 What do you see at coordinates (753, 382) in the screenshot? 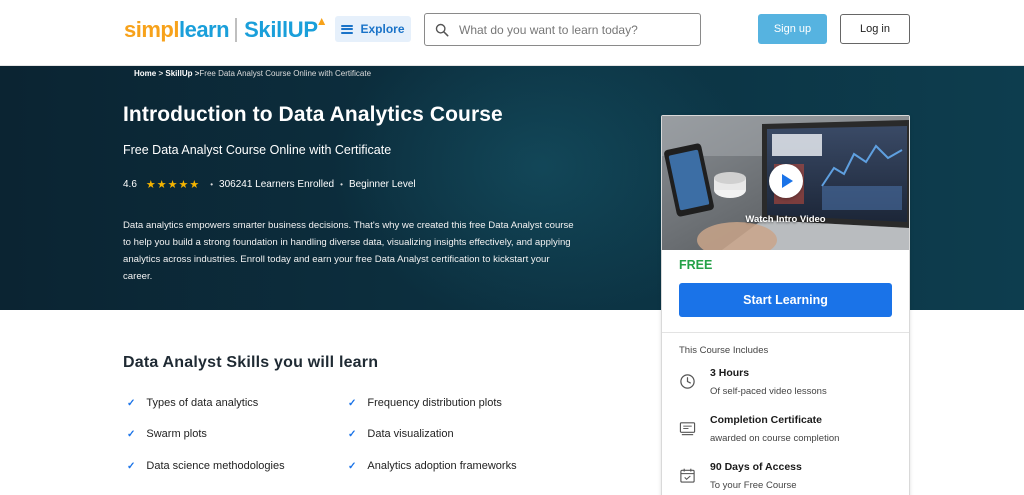
I see `includes-item-duration: 3 Hours Of self-paced video lessons` at bounding box center [753, 382].